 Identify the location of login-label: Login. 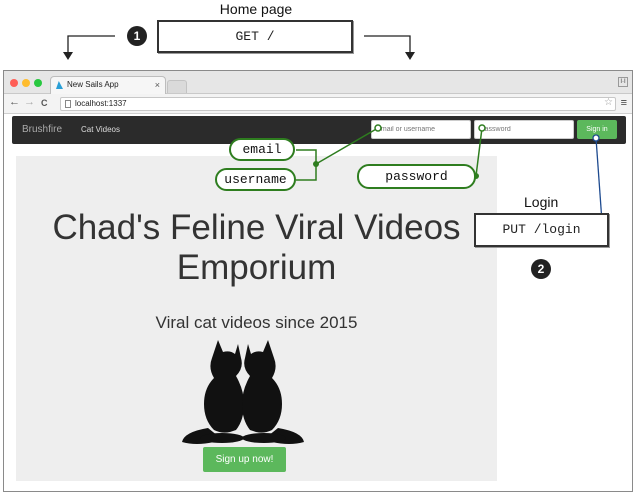
(541, 202).